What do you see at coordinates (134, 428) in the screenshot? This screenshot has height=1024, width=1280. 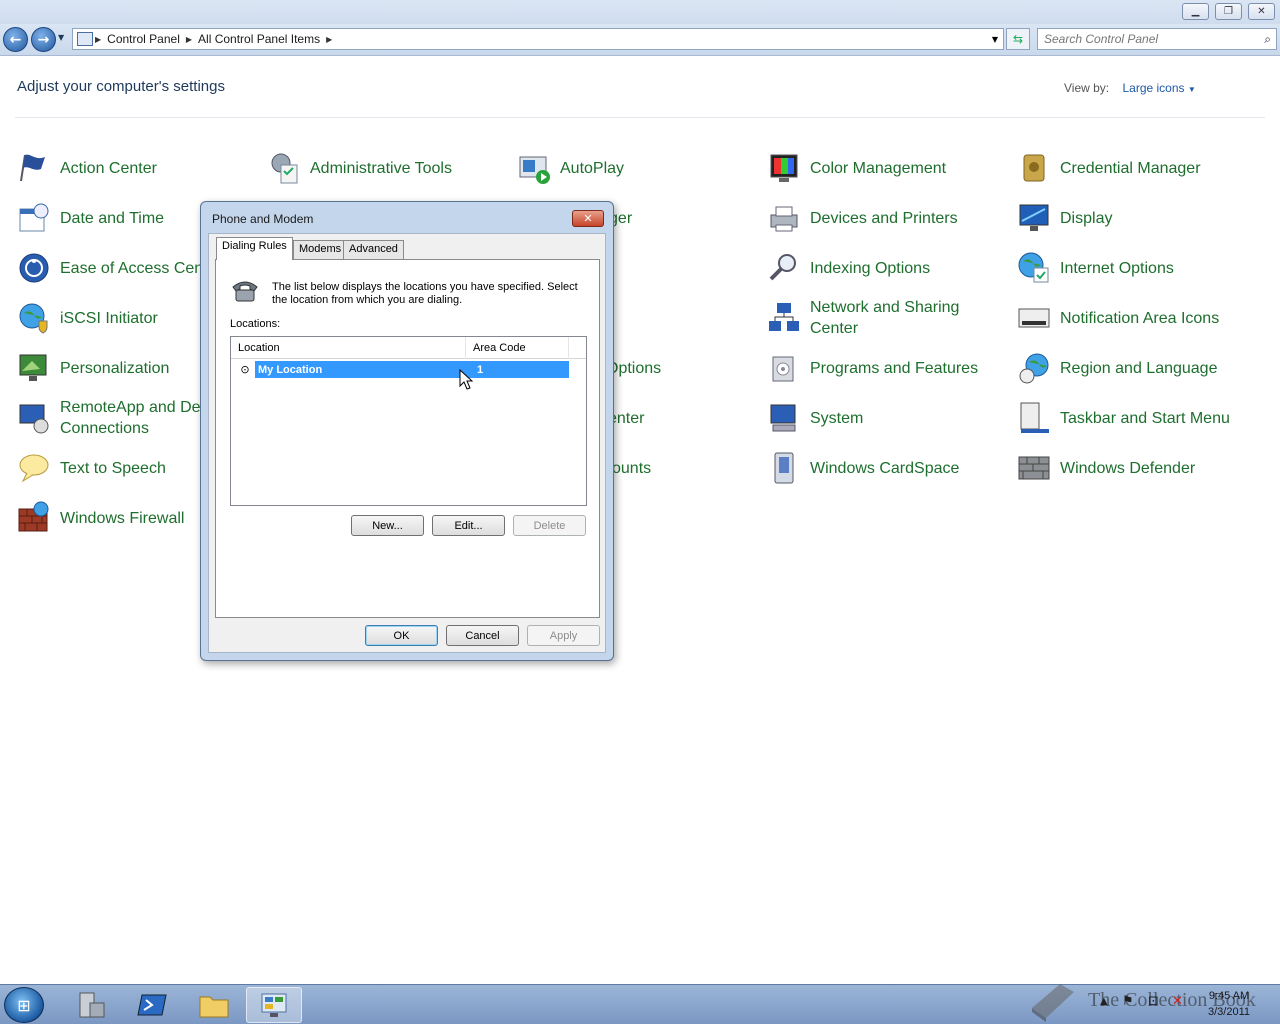 I see `cp-item-label-line2: Connections` at bounding box center [134, 428].